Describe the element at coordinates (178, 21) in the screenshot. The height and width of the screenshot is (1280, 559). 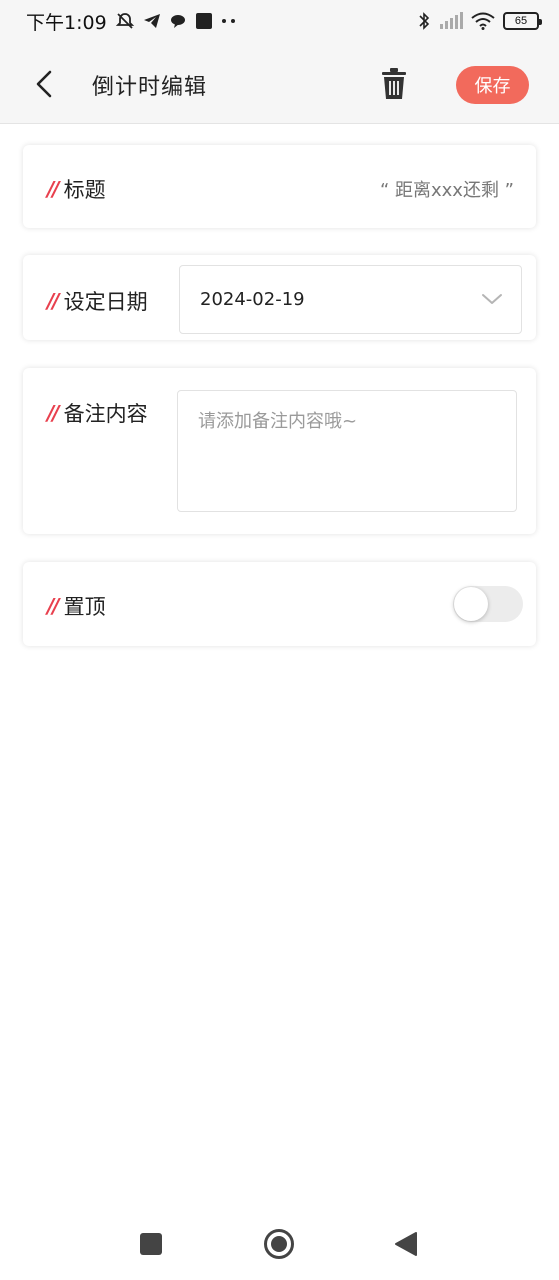
I see `chat-bubble-icon` at that location.